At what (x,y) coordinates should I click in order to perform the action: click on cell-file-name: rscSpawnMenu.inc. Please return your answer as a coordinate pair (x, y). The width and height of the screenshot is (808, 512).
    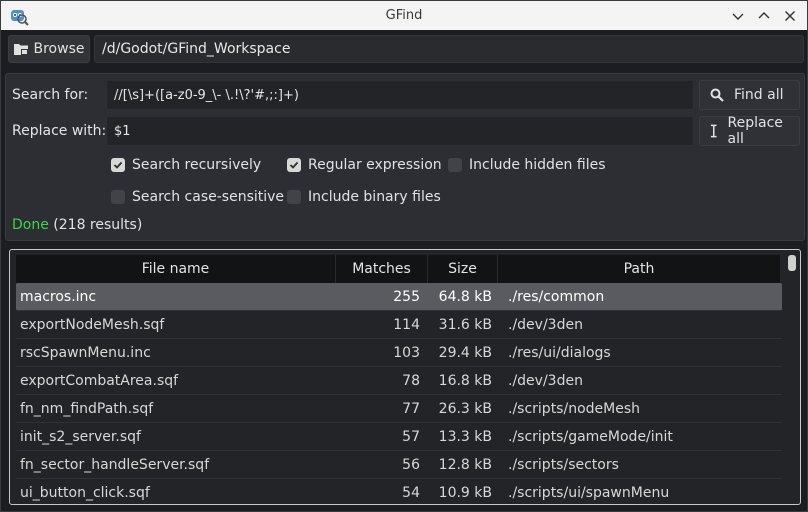
    Looking at the image, I should click on (85, 352).